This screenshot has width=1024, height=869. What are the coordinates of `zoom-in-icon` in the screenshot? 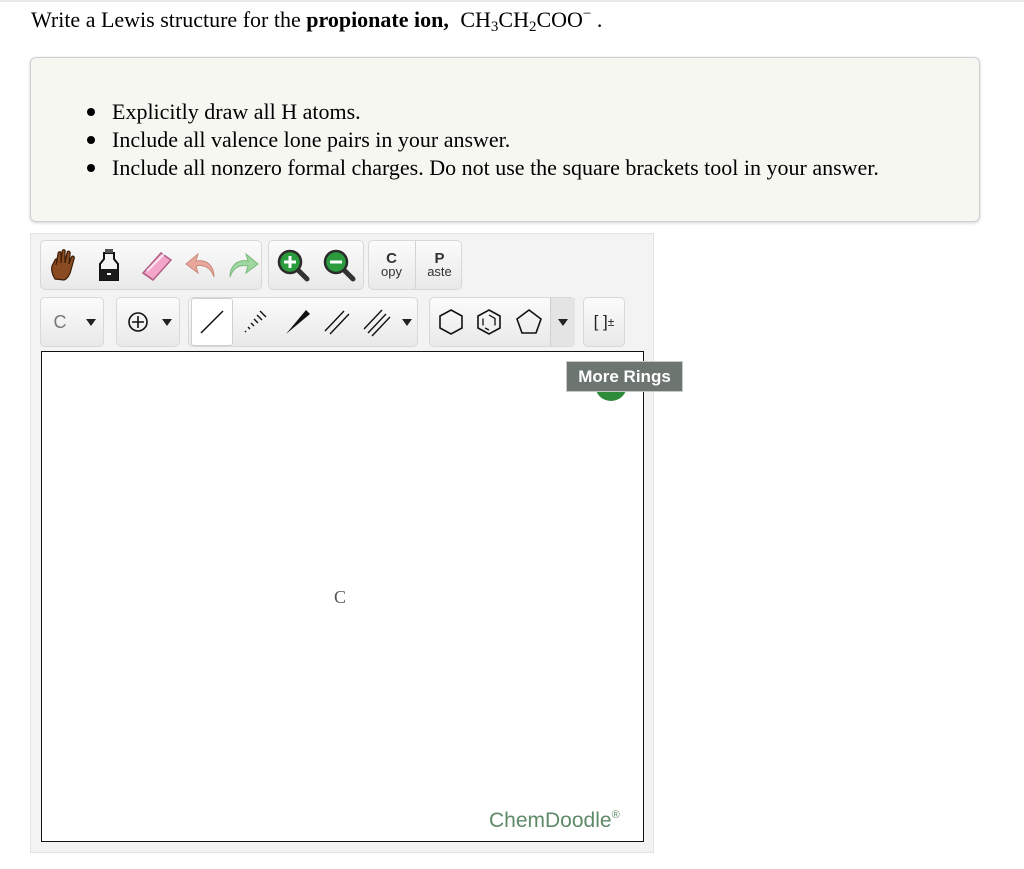 It's located at (293, 265).